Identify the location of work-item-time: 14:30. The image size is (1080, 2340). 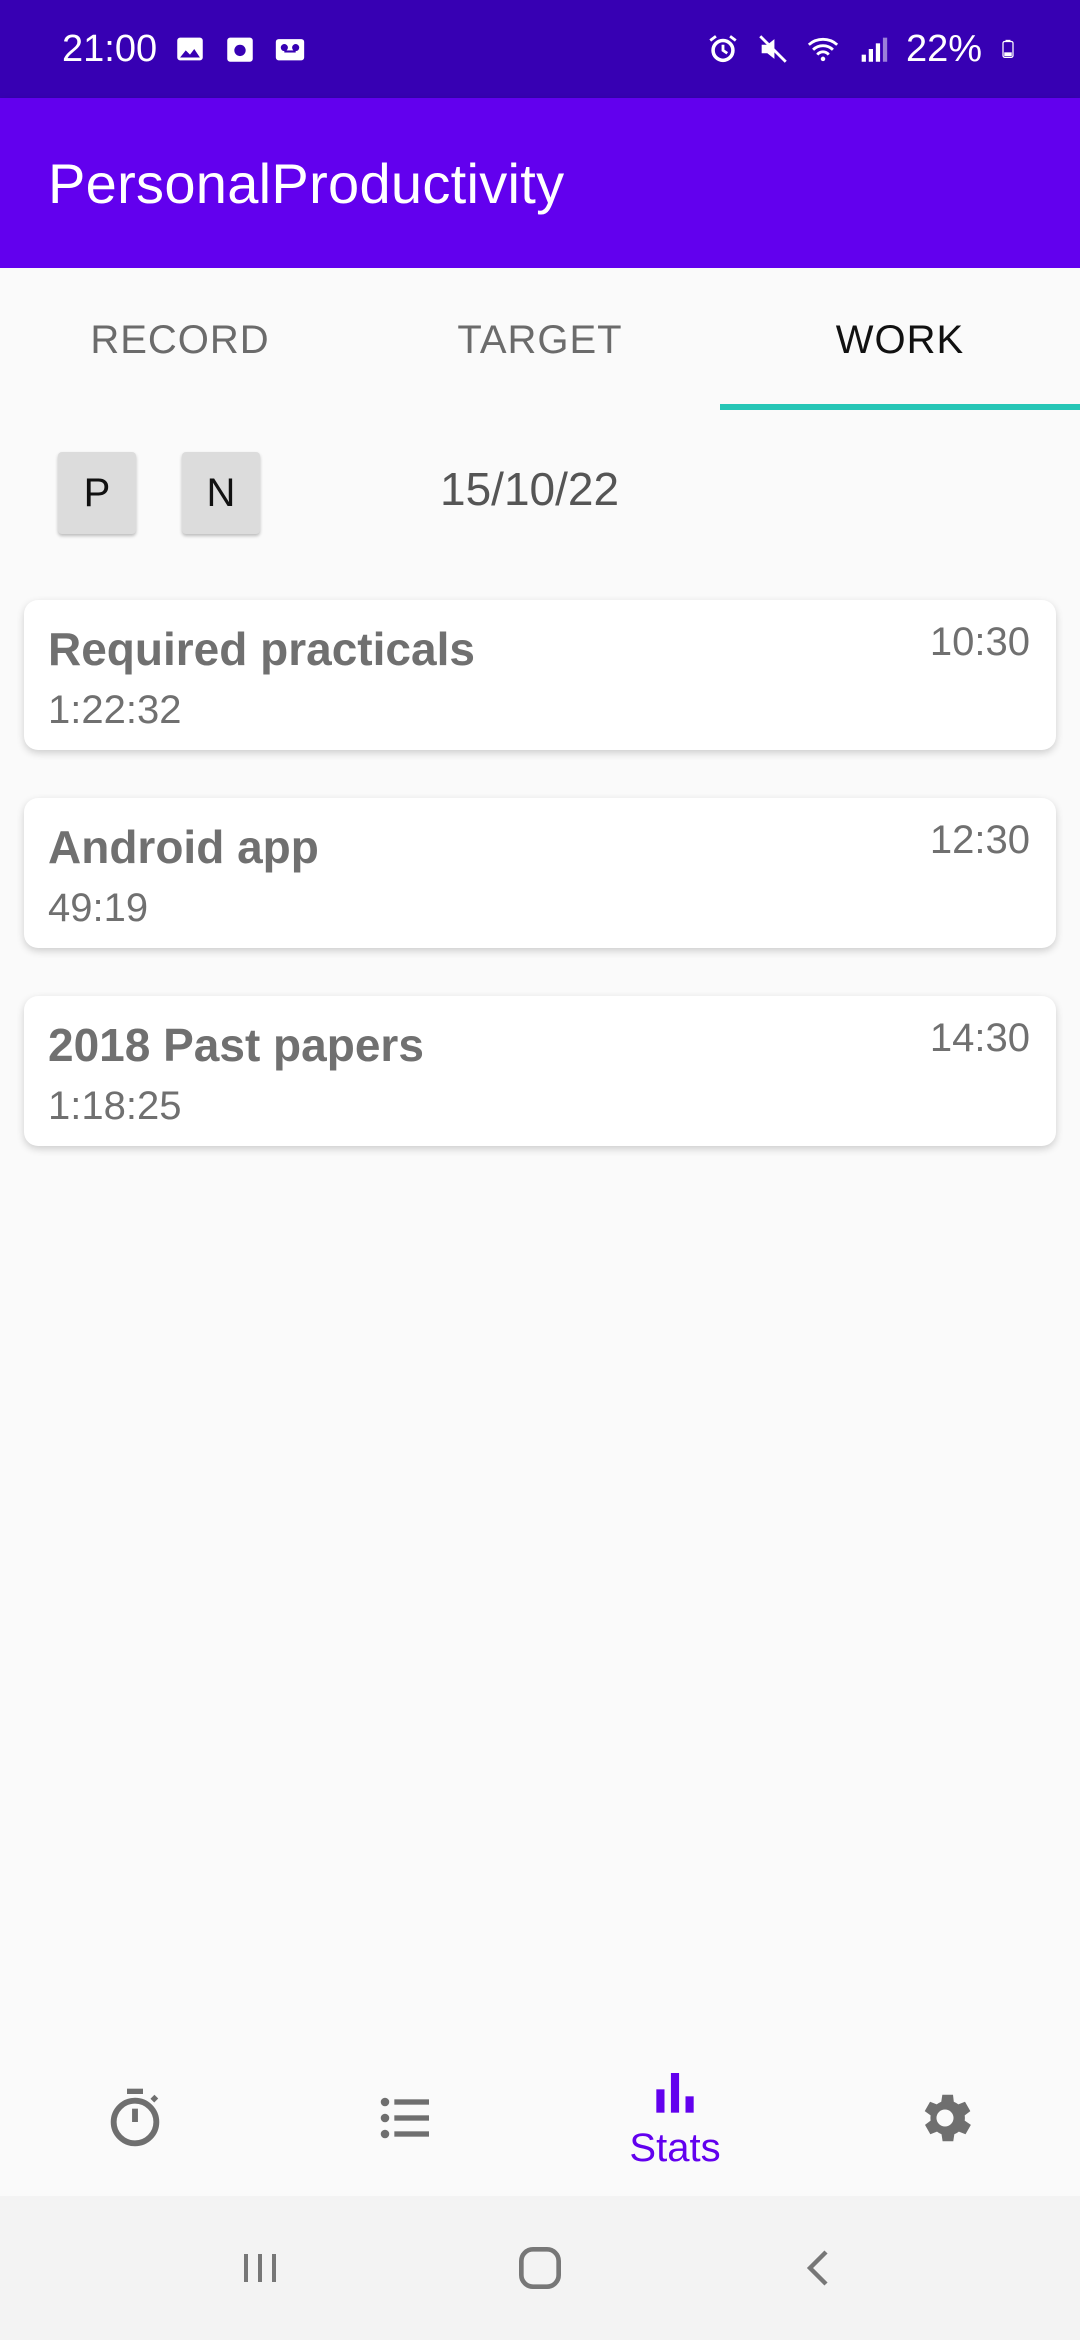
(979, 1038).